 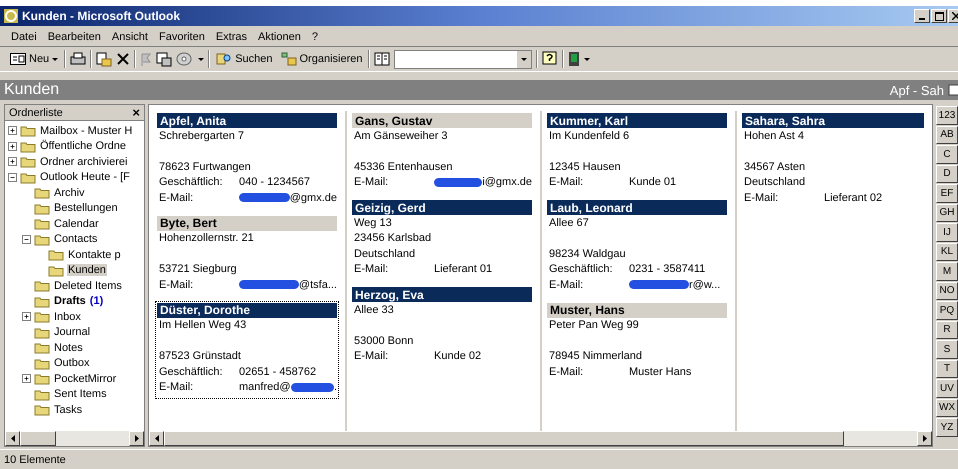 What do you see at coordinates (87, 270) in the screenshot?
I see `folder-item: Kunden` at bounding box center [87, 270].